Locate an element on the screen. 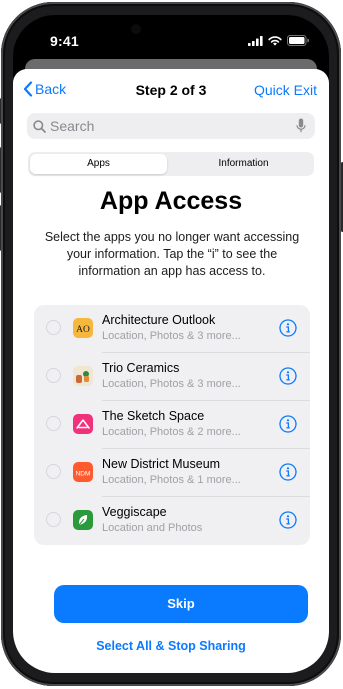  segmented-control: Apps Information is located at coordinates (171, 164).